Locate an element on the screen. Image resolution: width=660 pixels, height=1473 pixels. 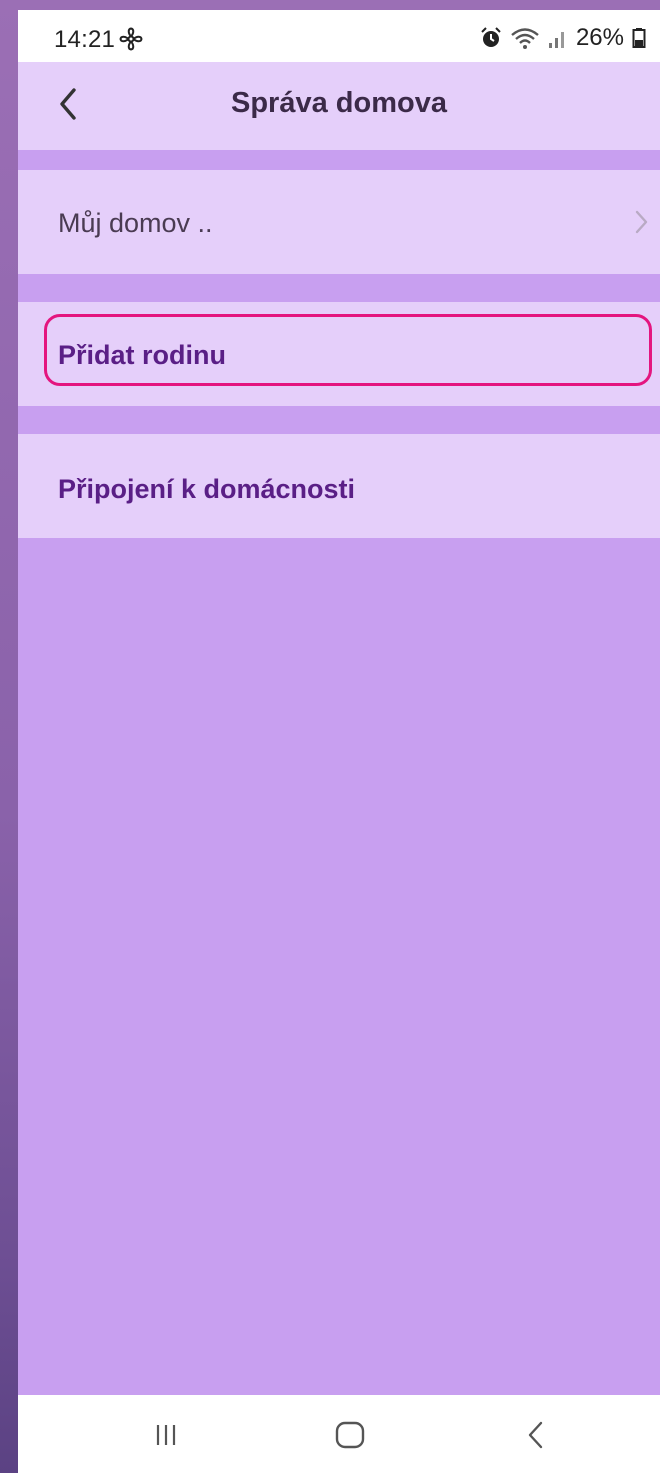
signal-icon is located at coordinates (556, 40).